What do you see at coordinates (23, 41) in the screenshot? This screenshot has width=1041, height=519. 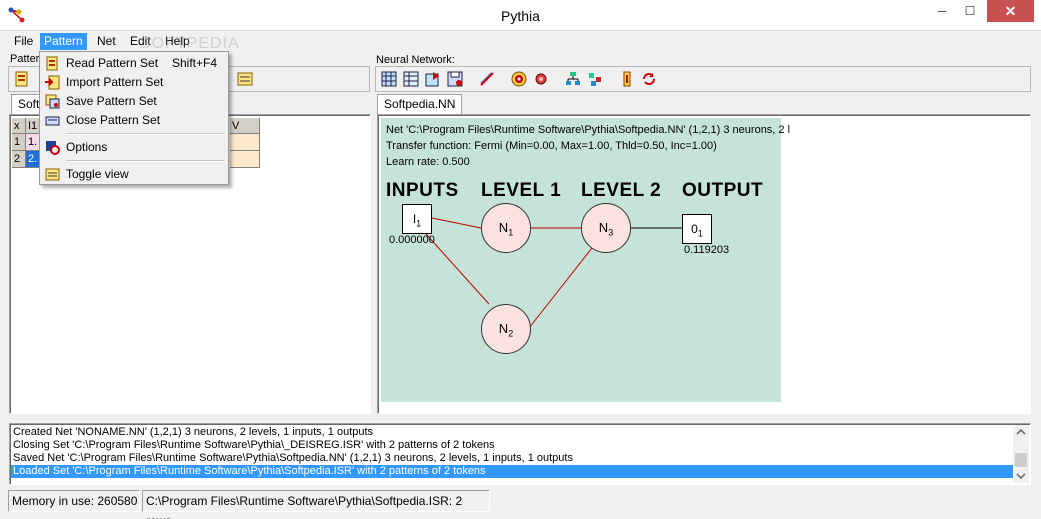 I see `menu-file: File` at bounding box center [23, 41].